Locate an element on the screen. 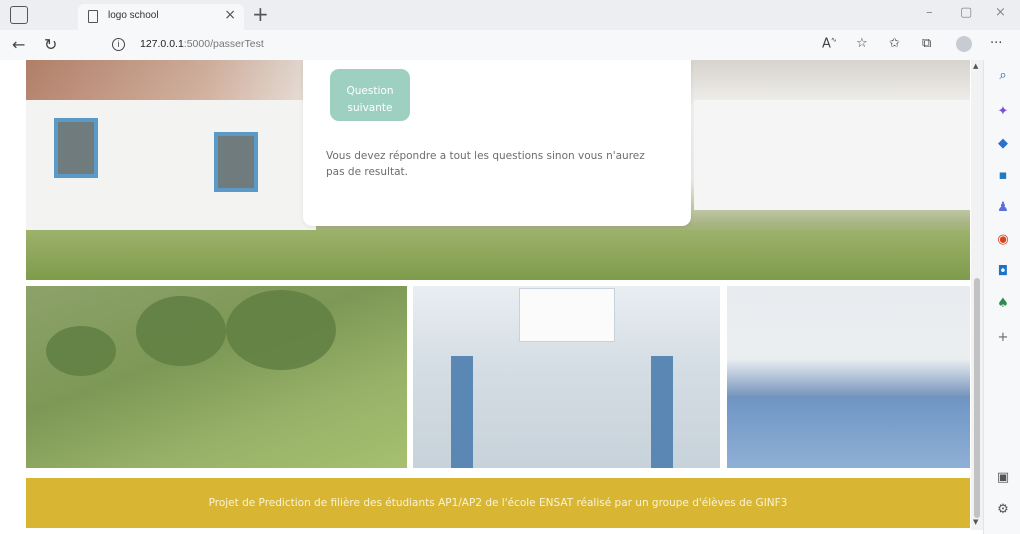 This screenshot has height=534, width=1020. minimize-button: – is located at coordinates (929, 12).